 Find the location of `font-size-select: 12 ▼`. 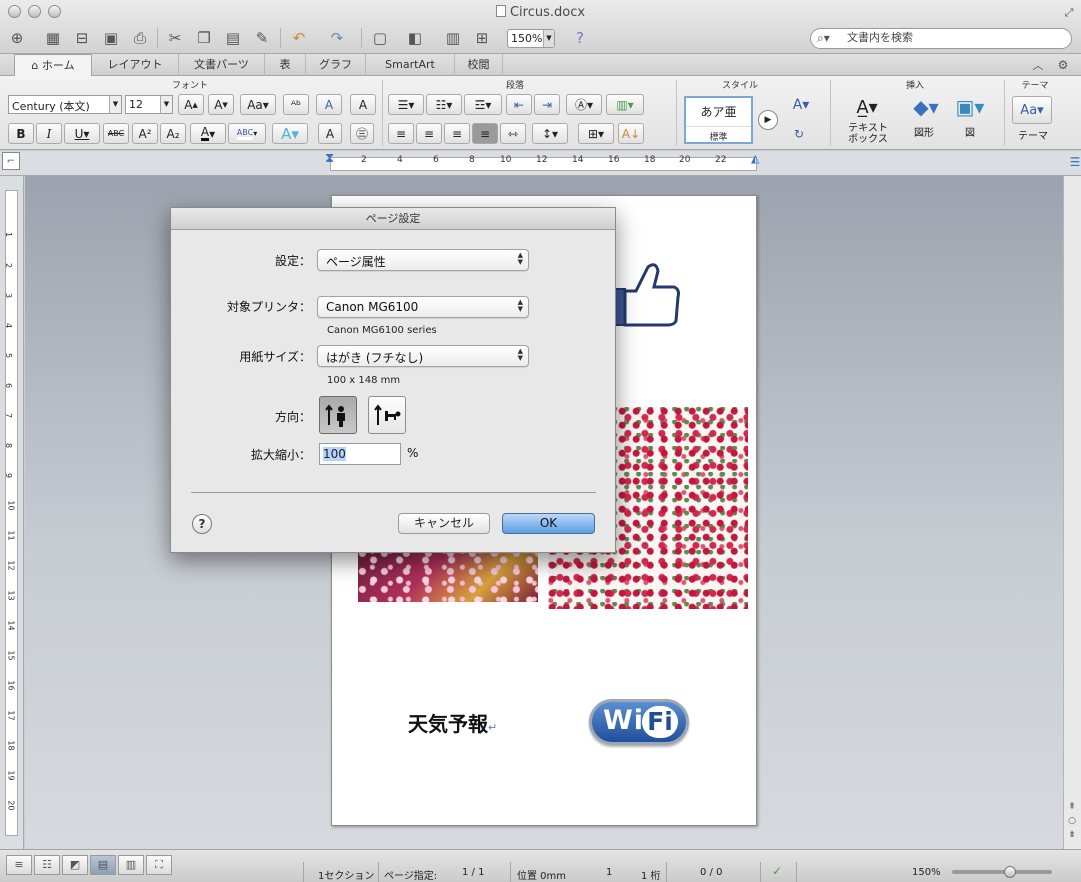

font-size-select: 12 ▼ is located at coordinates (149, 104).